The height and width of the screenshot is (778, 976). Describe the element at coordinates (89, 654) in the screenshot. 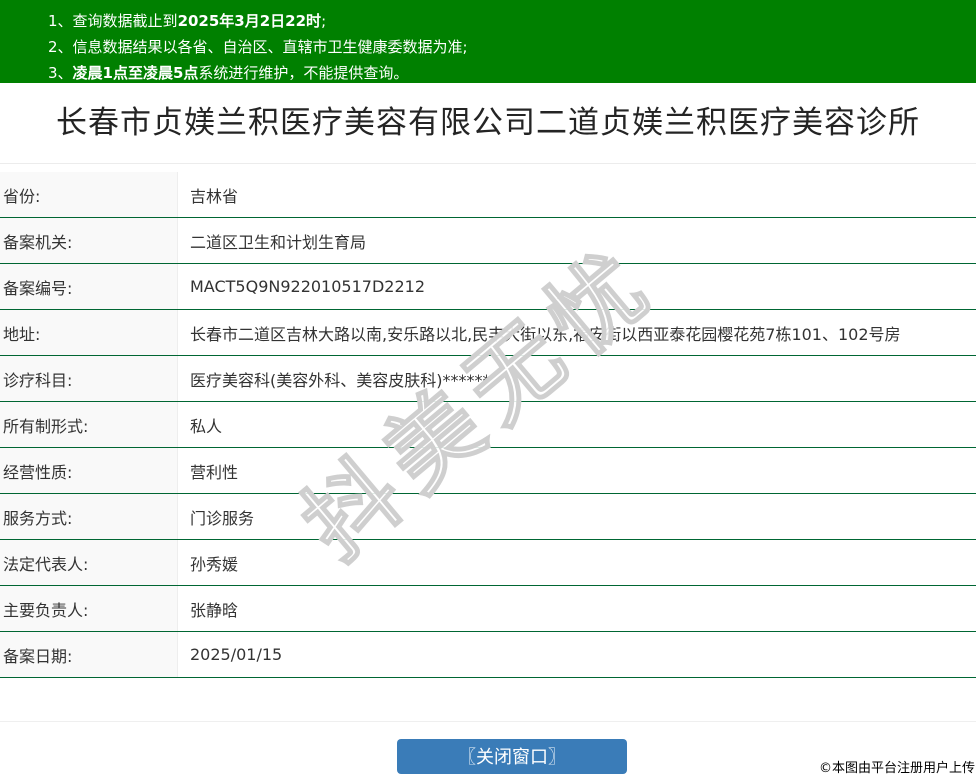

I see `row-label: 备案日期:` at that location.